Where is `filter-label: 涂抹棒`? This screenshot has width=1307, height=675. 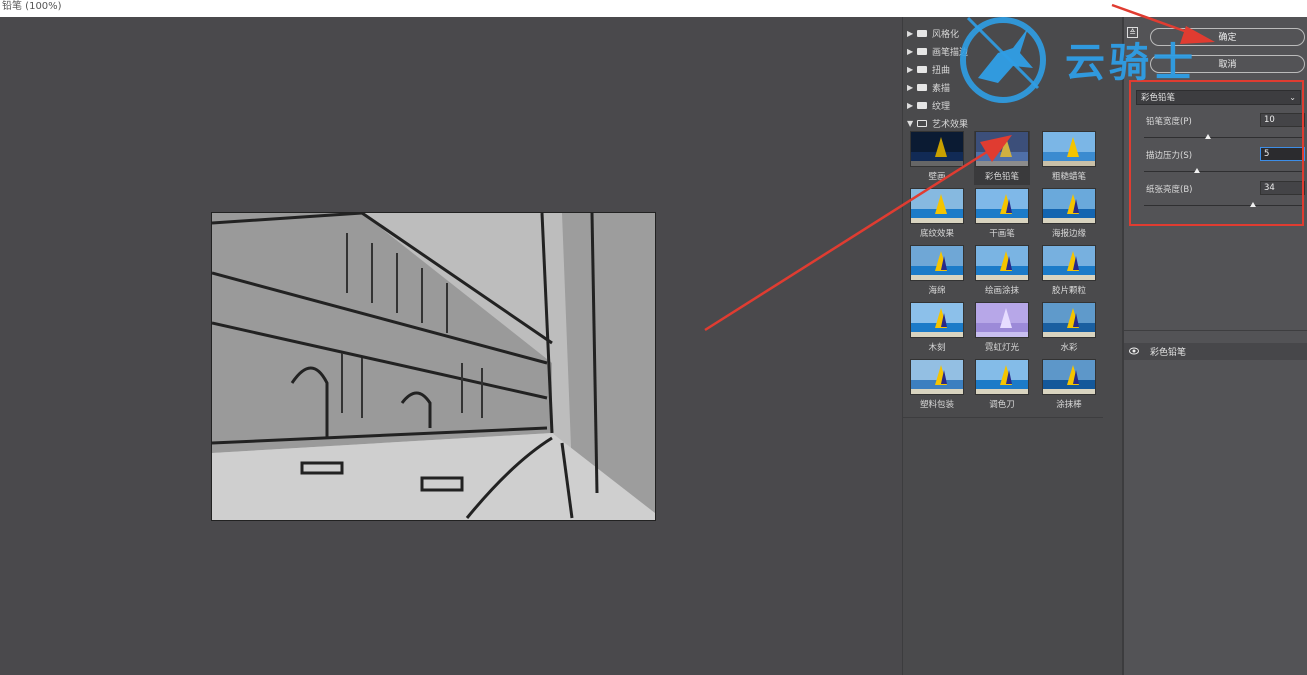 filter-label: 涂抹棒 is located at coordinates (1069, 405).